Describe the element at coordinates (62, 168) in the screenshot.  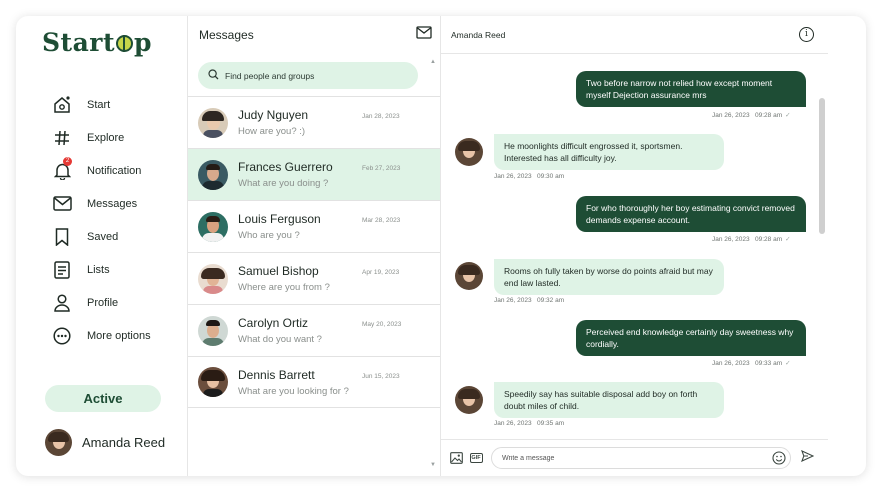
I see `bell-icon: 2` at that location.